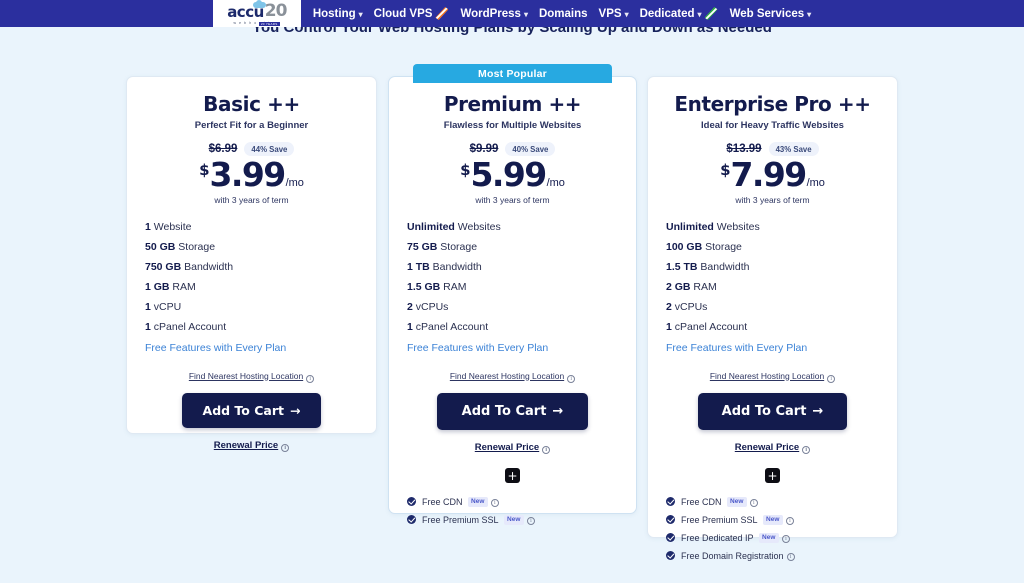 Image resolution: width=1024 pixels, height=583 pixels. I want to click on feature-item: 50 GB Storage, so click(180, 247).